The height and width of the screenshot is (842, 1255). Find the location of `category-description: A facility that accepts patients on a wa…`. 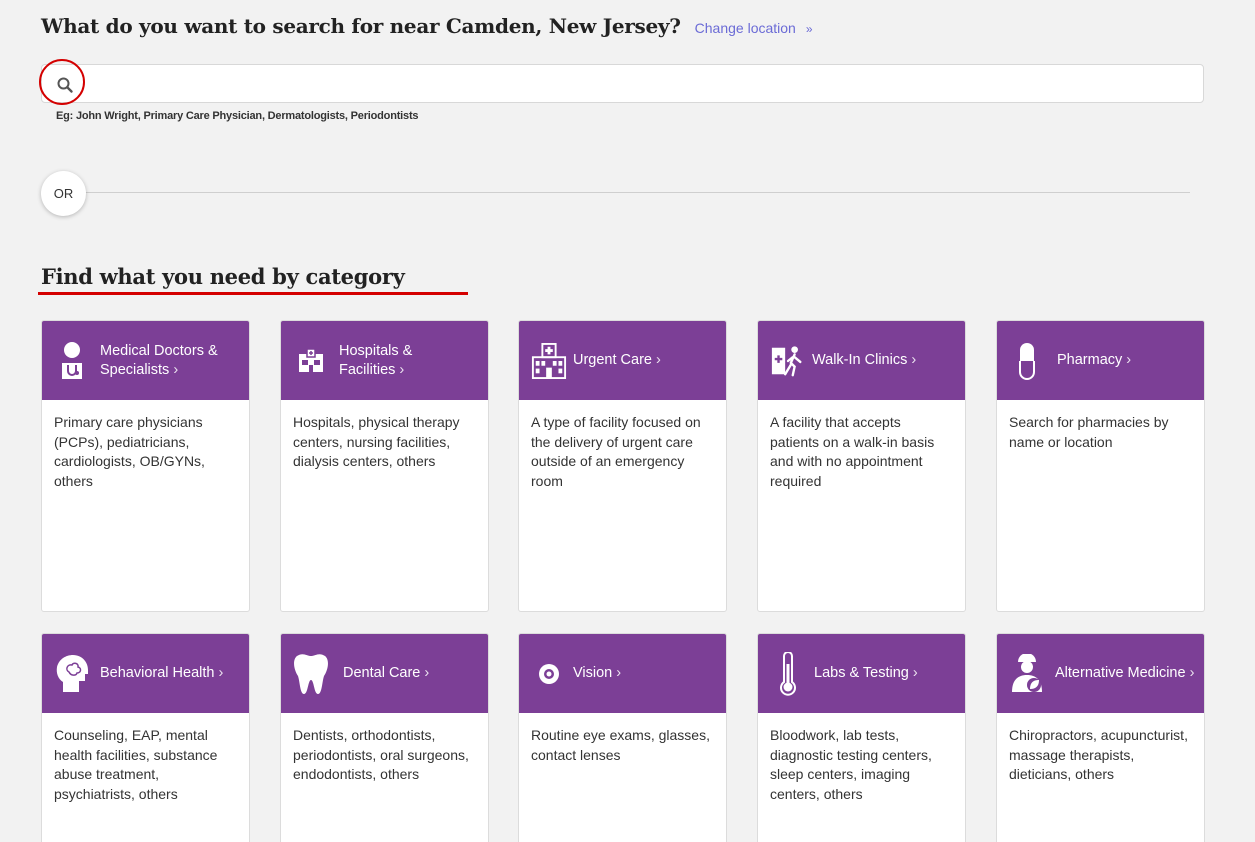

category-description: A facility that accepts patients on a wa… is located at coordinates (852, 451).